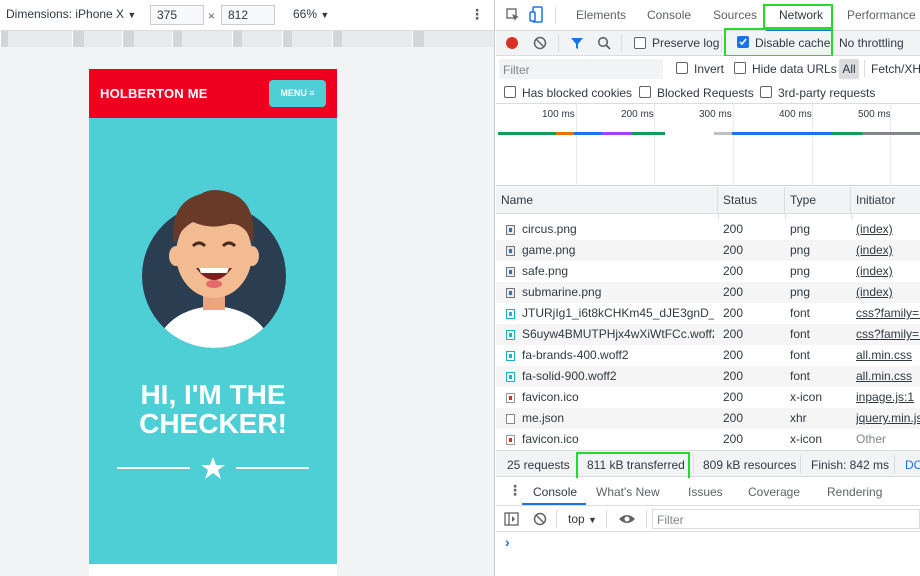 The image size is (920, 576). Describe the element at coordinates (849, 69) in the screenshot. I see `filter-all-button: All` at that location.